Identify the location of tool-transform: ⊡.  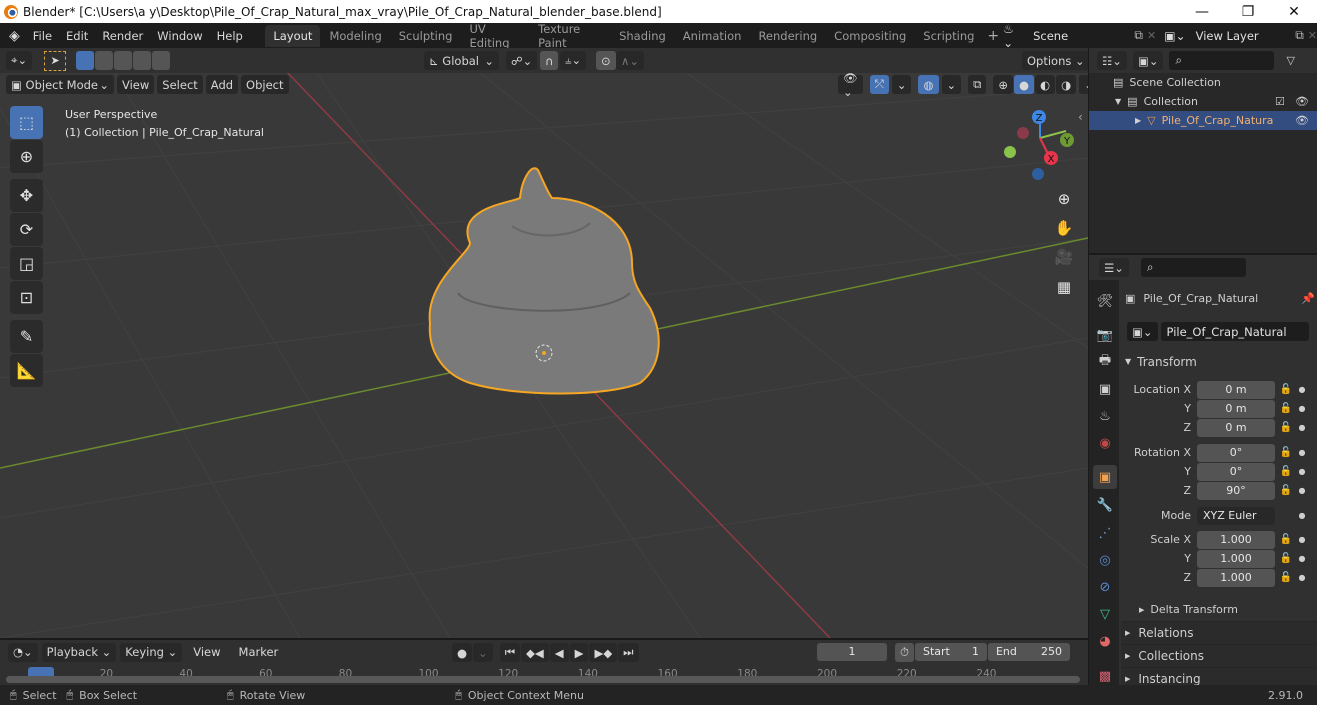
(26, 297).